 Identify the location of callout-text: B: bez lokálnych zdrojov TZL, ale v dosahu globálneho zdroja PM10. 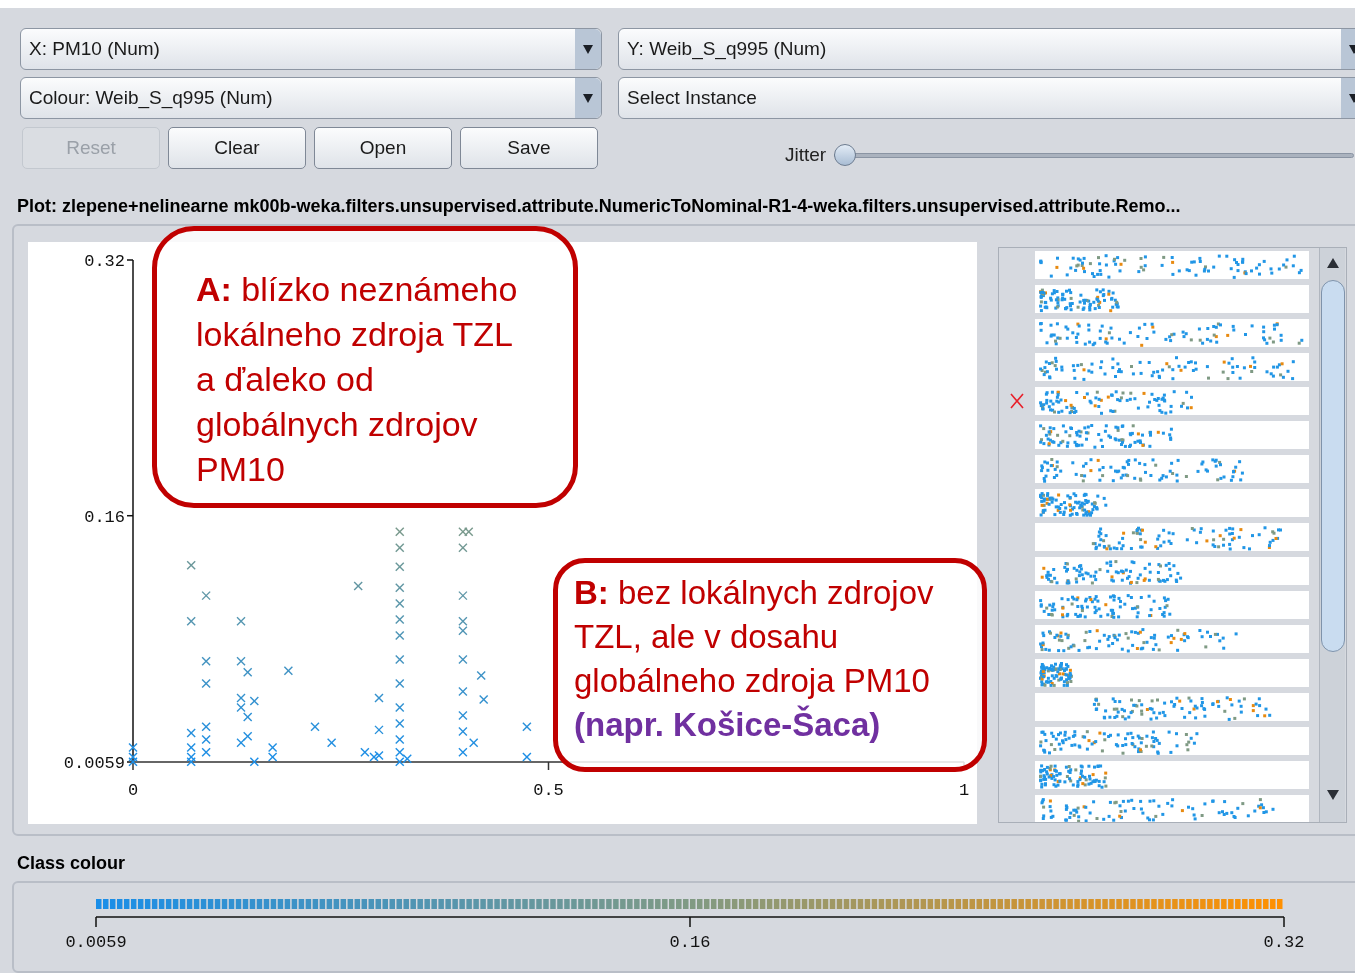
(754, 637).